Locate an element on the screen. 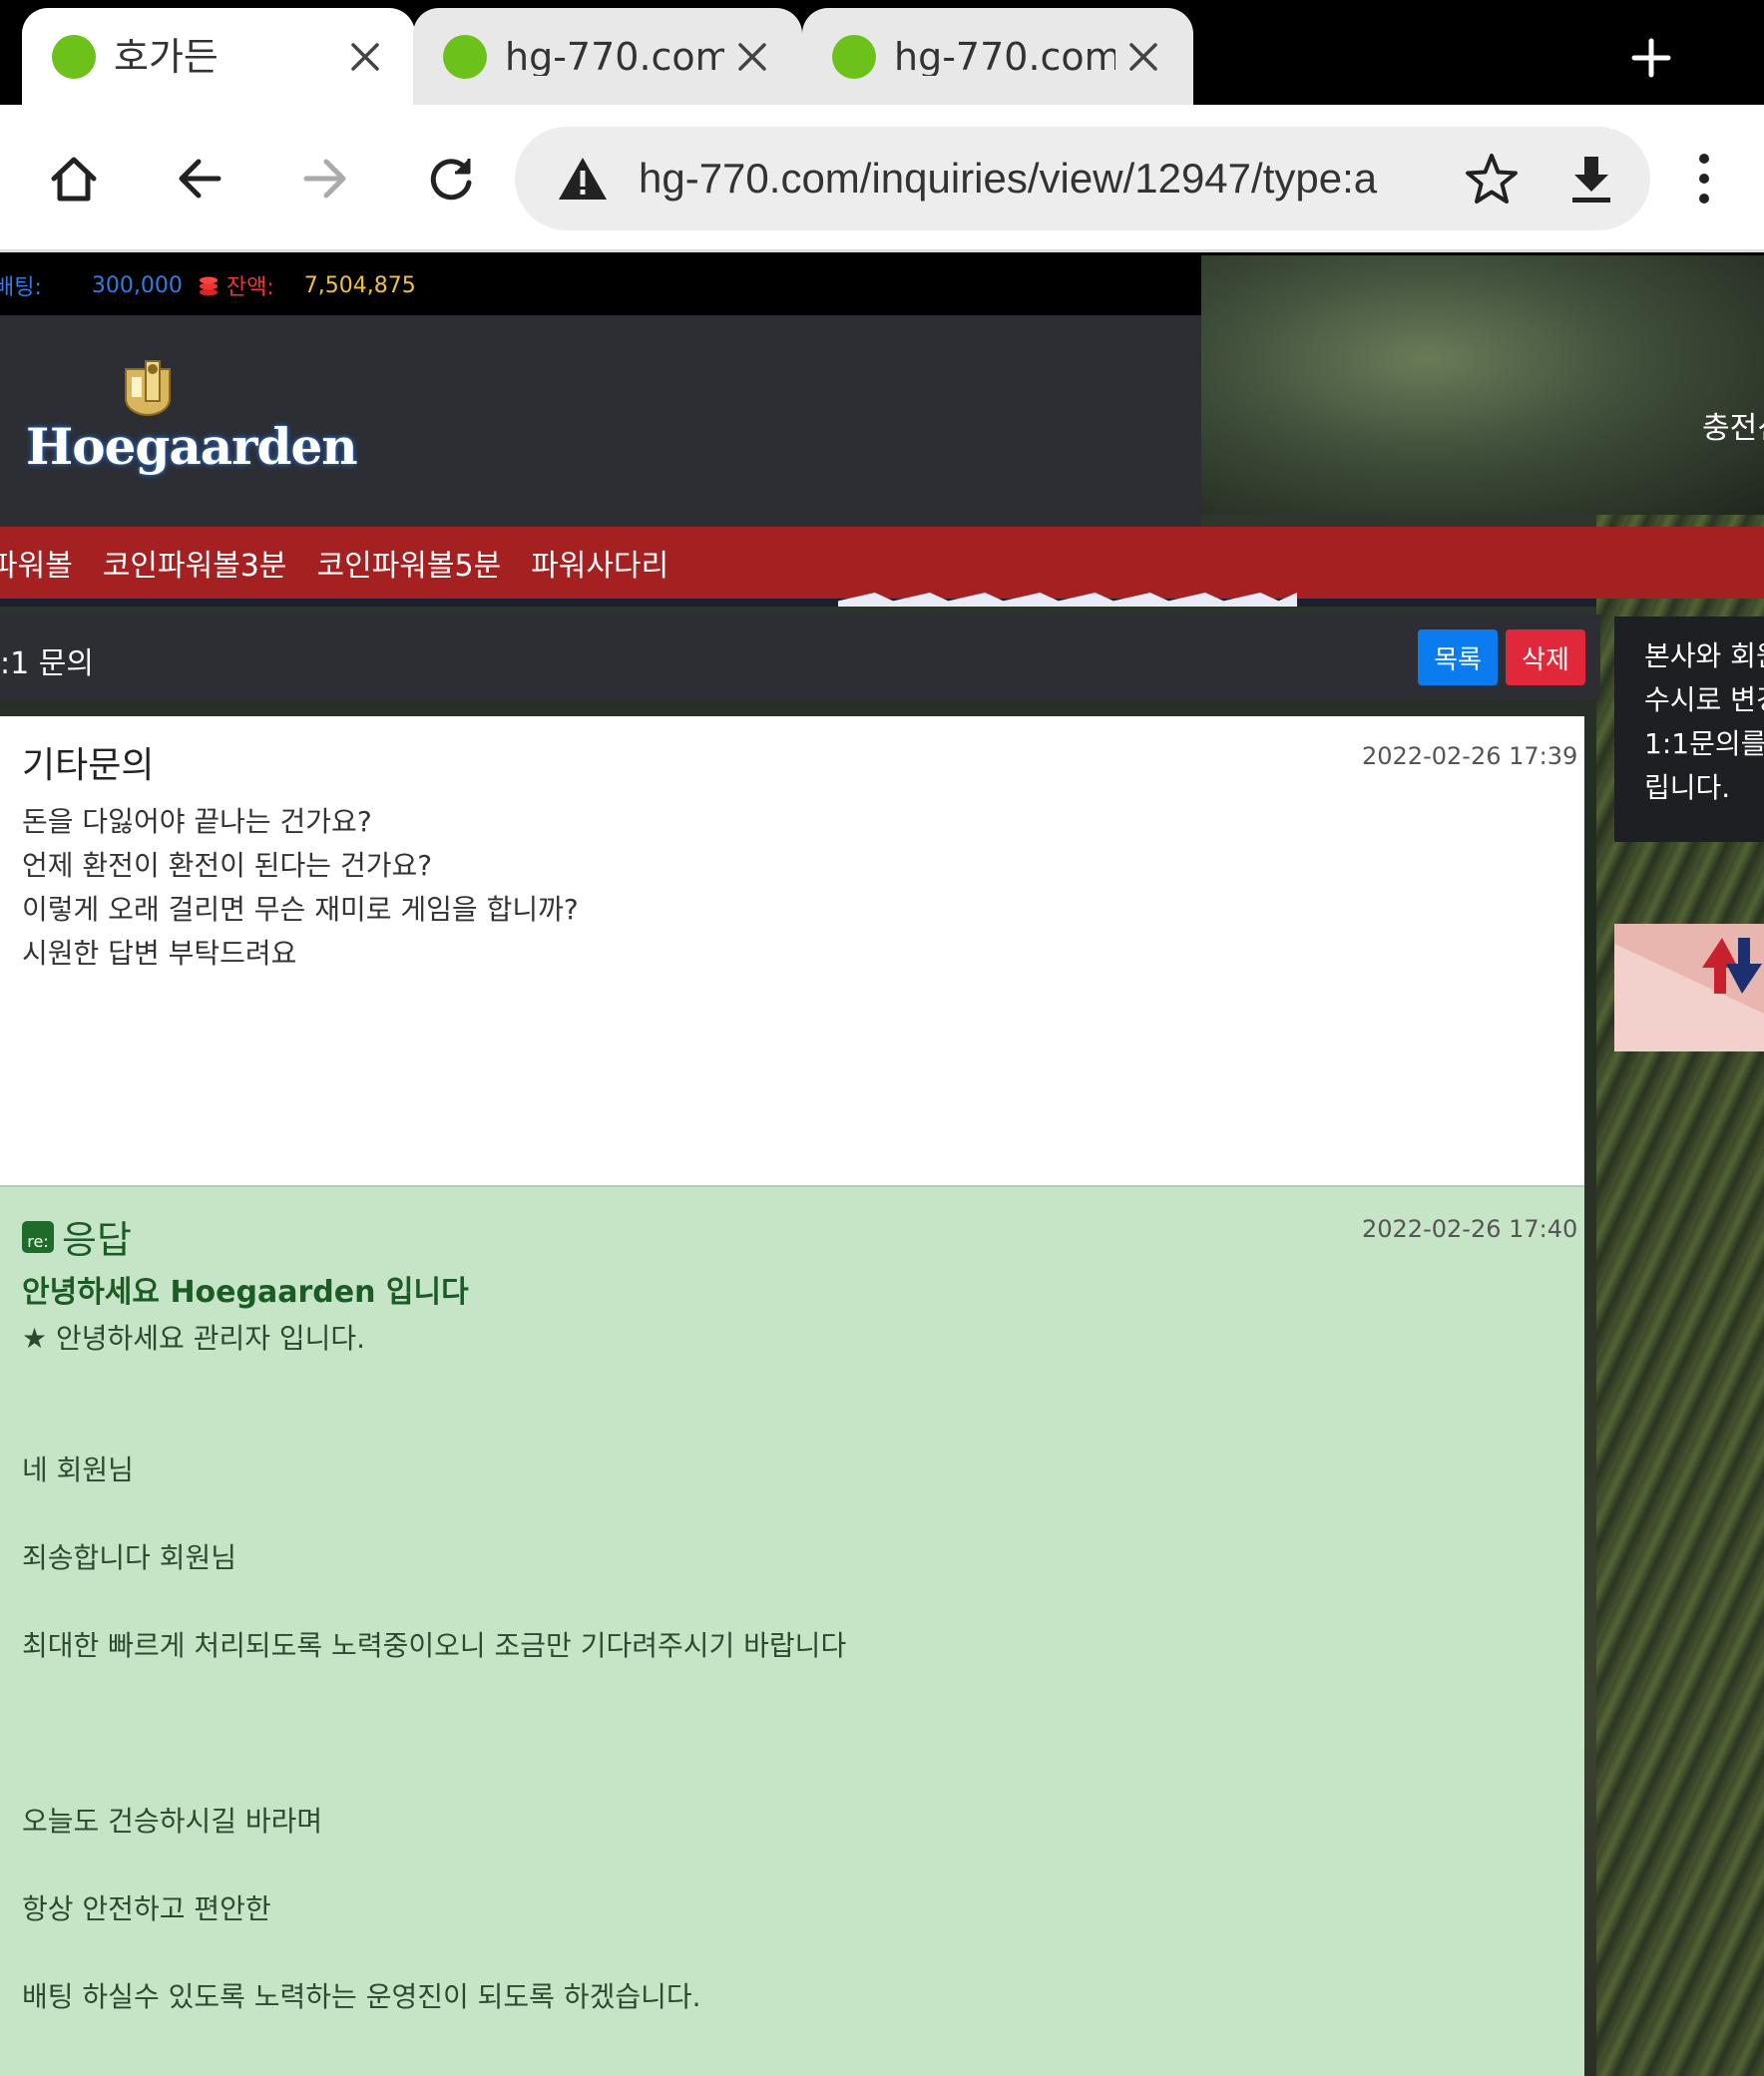 The height and width of the screenshot is (2076, 1764). download-icon is located at coordinates (1591, 179).